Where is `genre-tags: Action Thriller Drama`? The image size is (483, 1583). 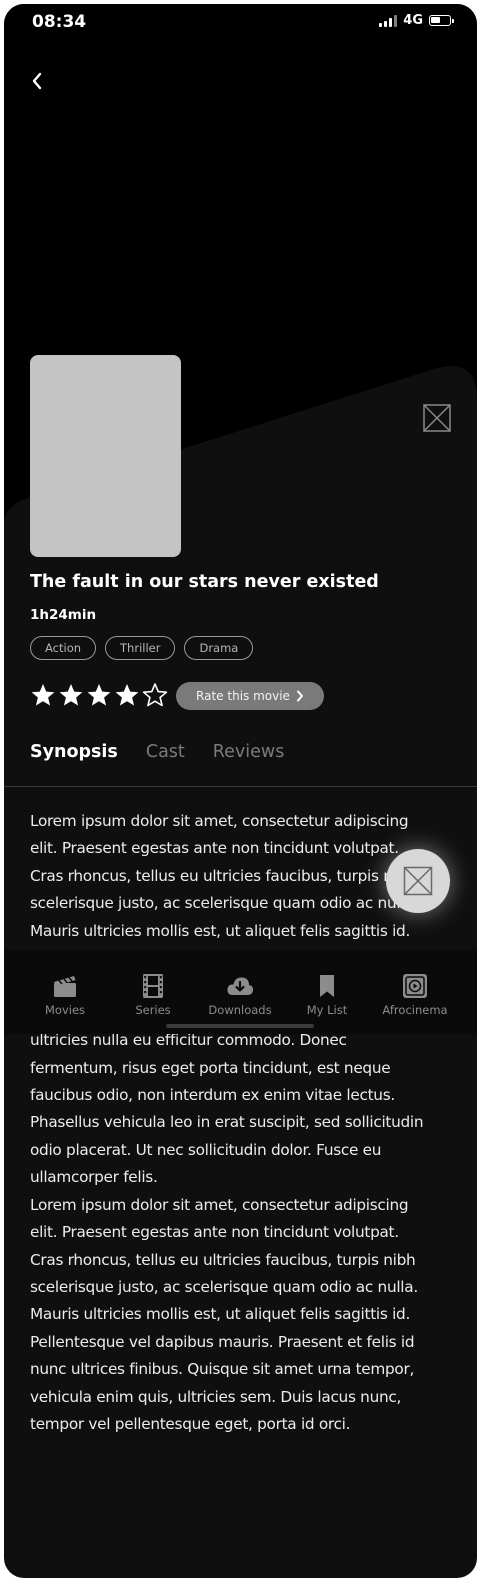
genre-tags: Action Thriller Drama is located at coordinates (142, 648).